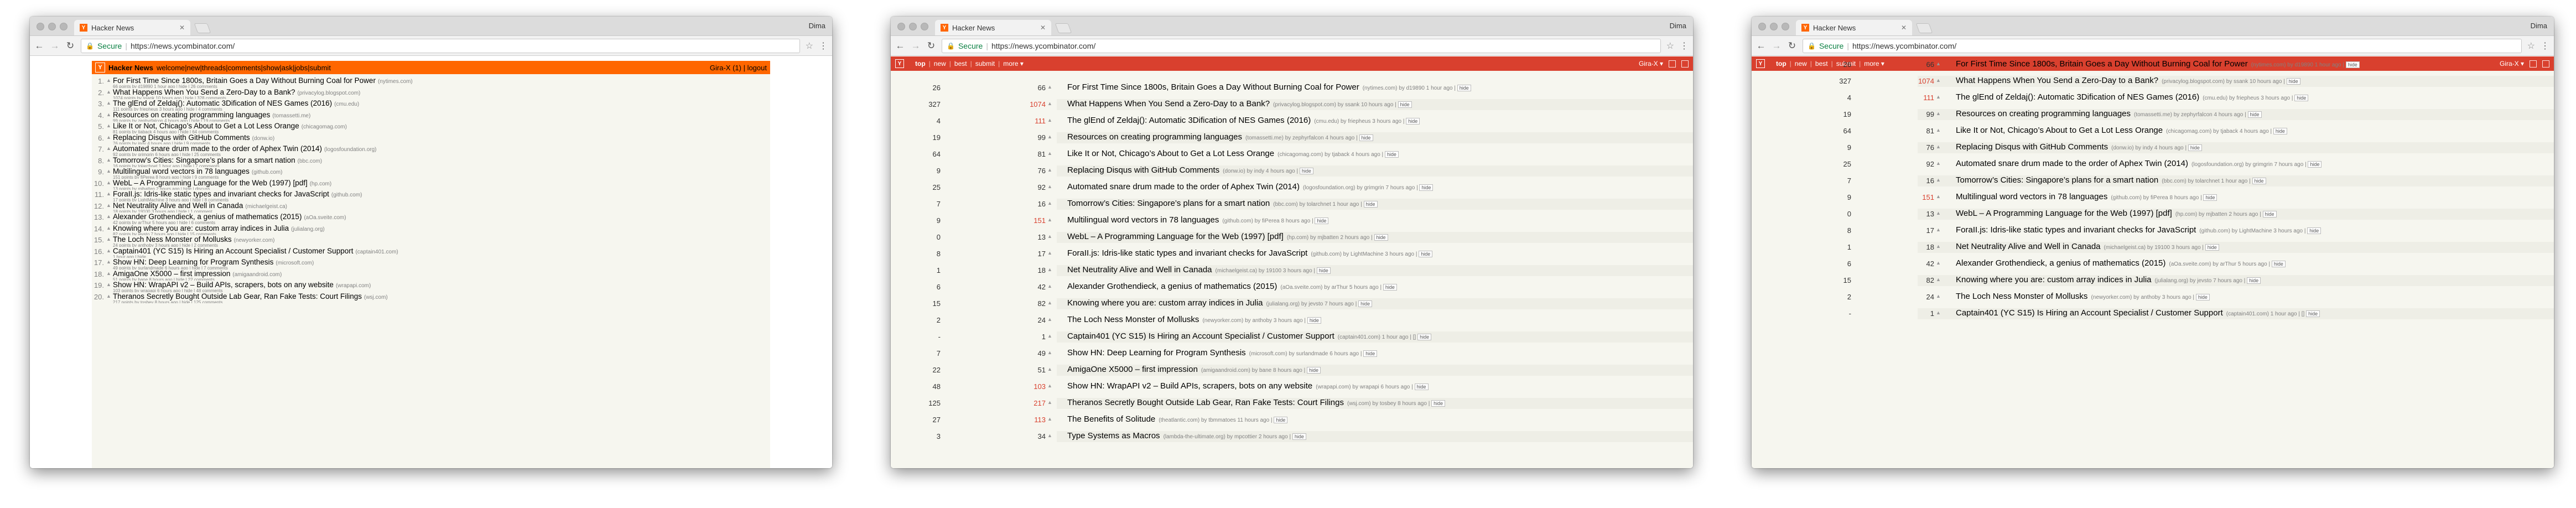 The image size is (2576, 508). What do you see at coordinates (929, 270) in the screenshot?
I see `comment-count: 1` at bounding box center [929, 270].